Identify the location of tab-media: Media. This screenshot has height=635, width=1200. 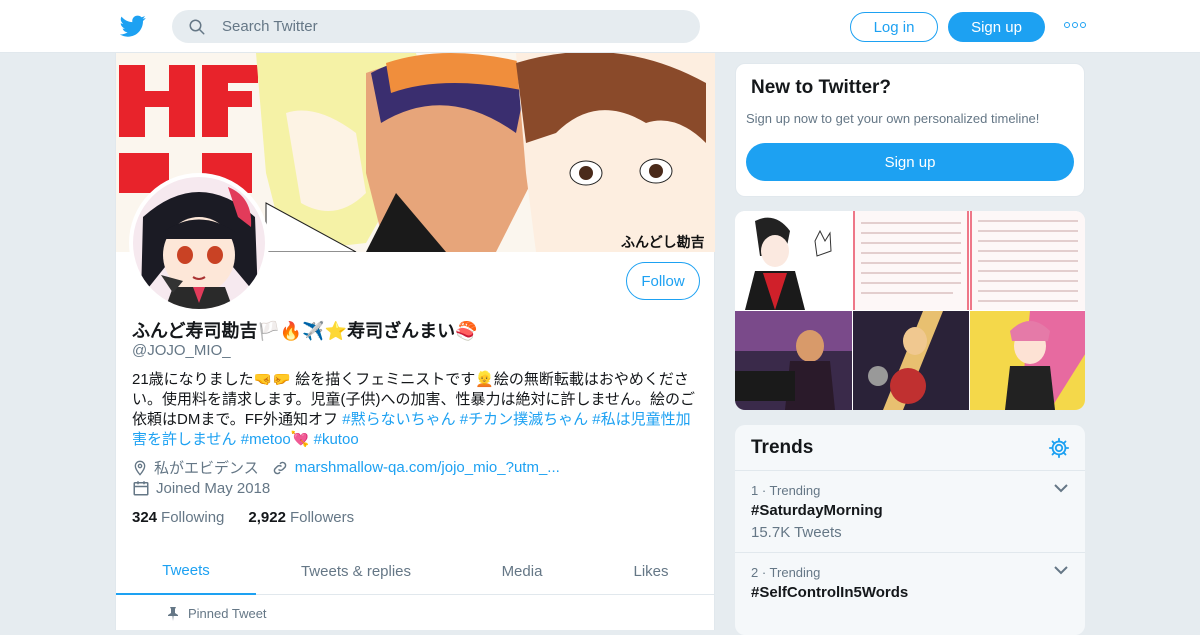
(522, 571).